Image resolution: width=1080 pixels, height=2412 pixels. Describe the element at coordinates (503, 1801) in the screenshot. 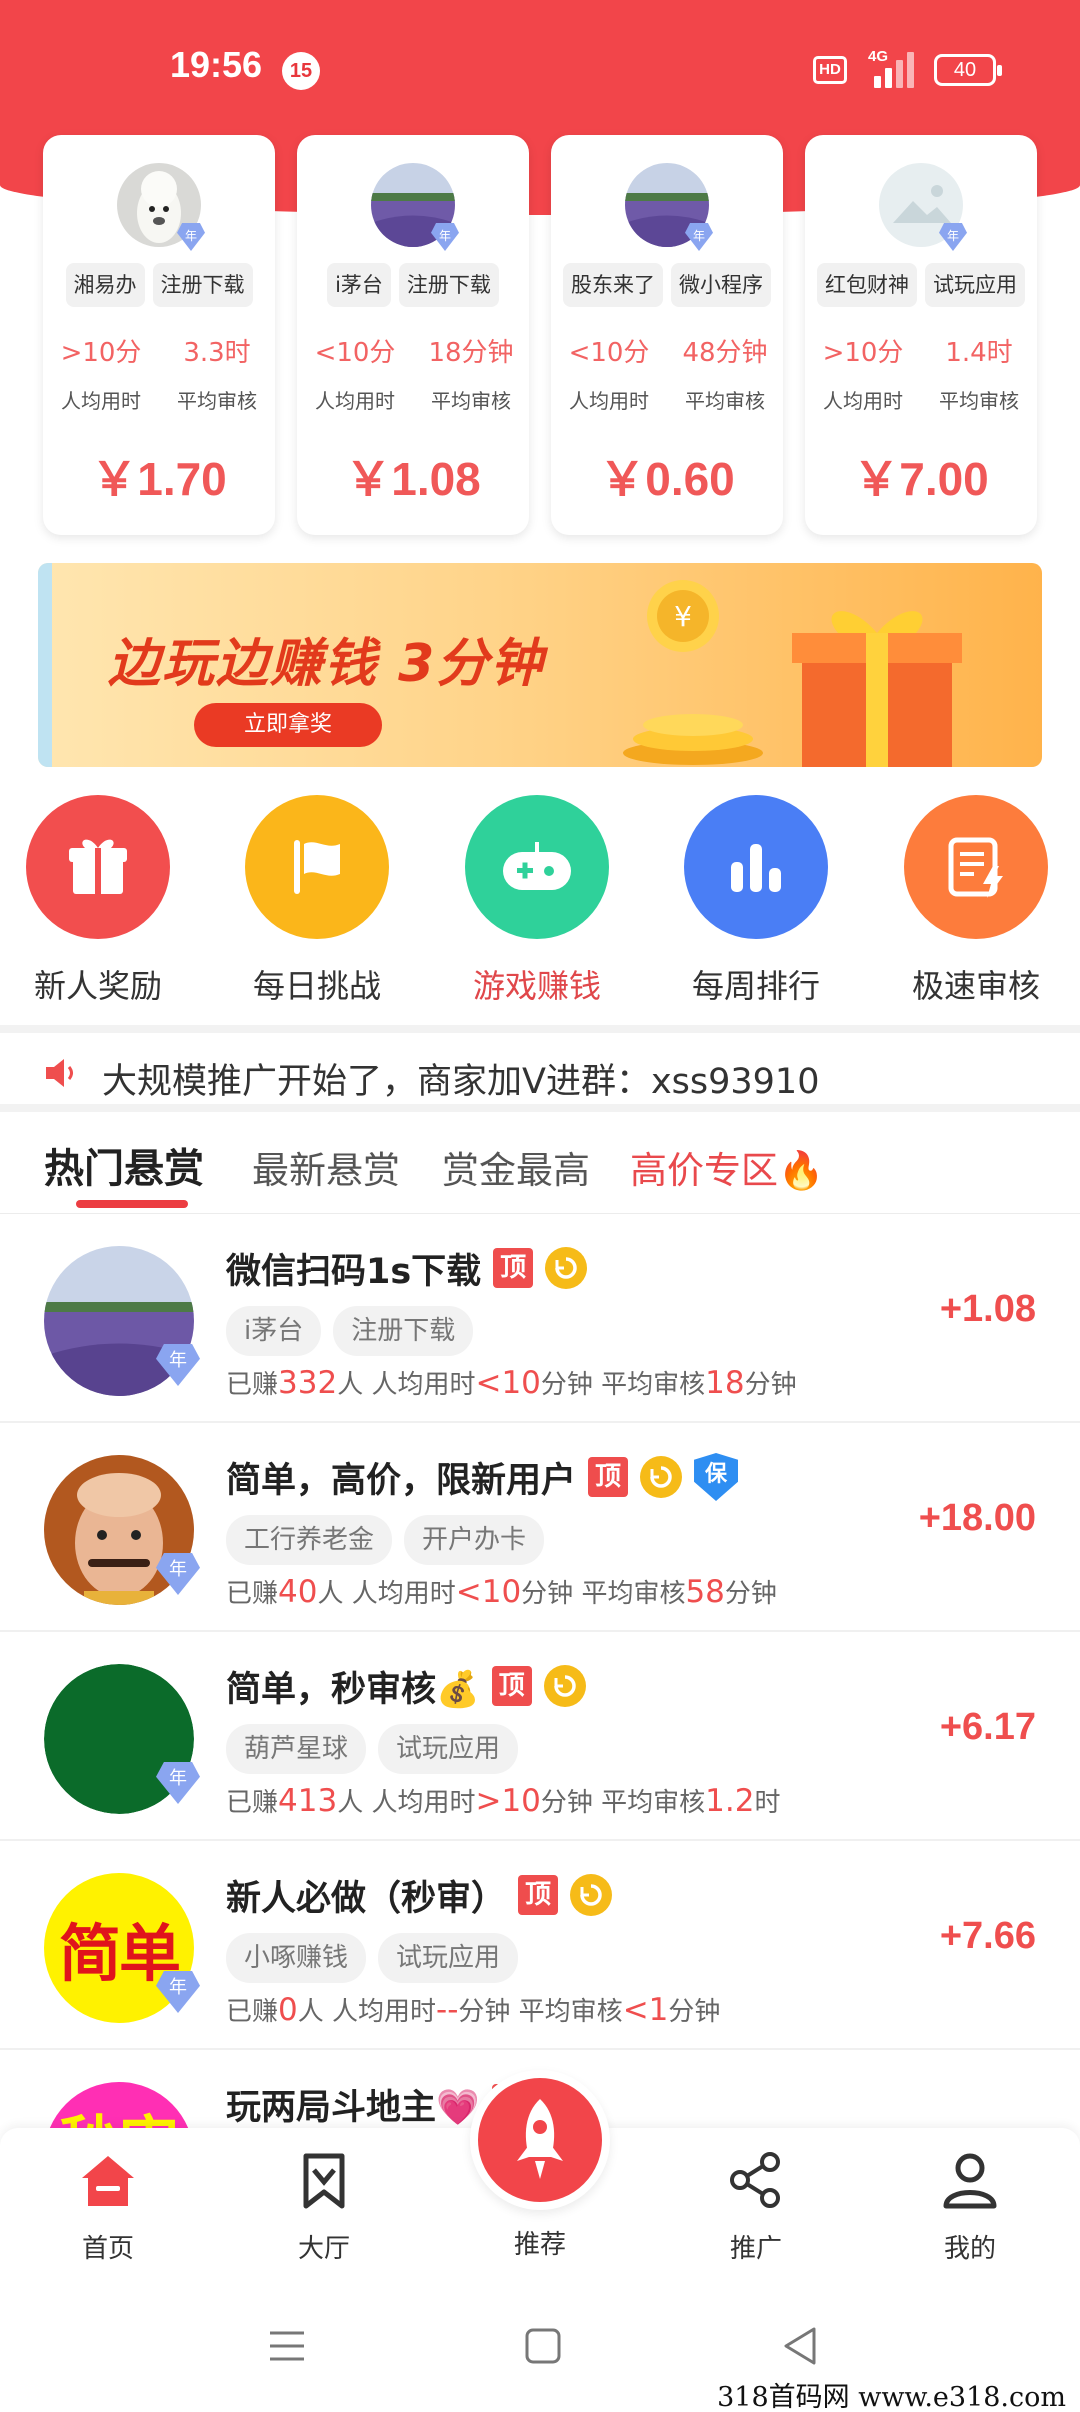

I see `task-stats: 已赚413人 人均用时>10分钟 平均审核1.2时` at that location.